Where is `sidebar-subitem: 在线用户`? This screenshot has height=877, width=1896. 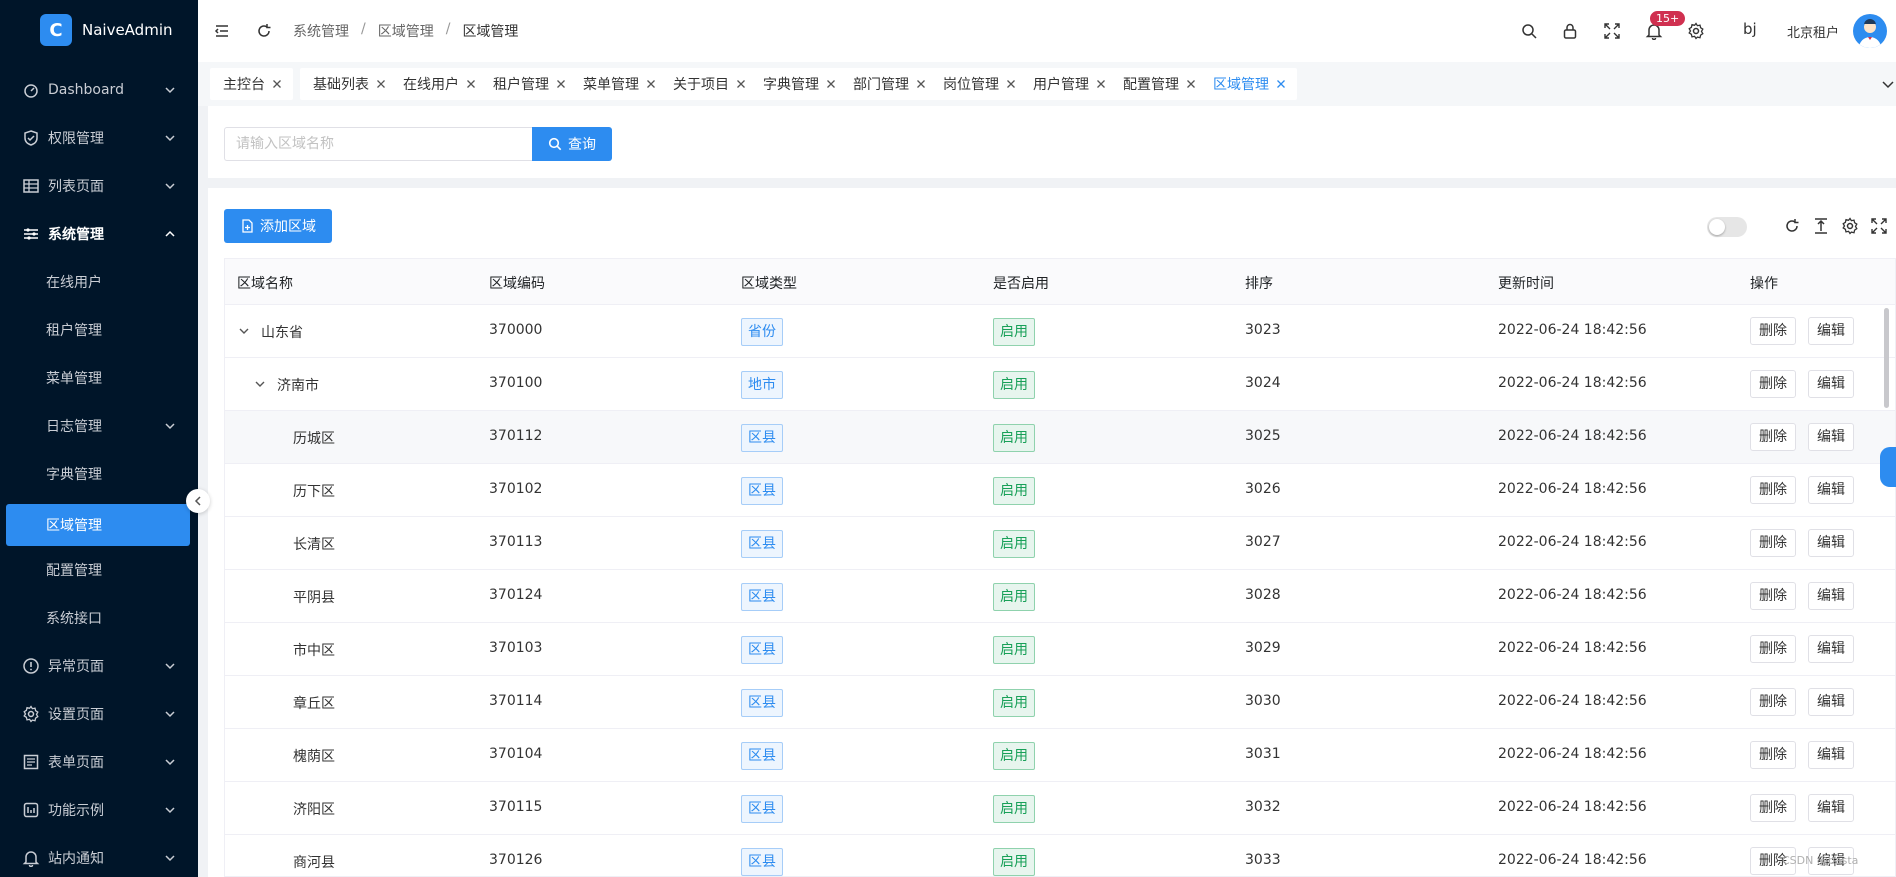
sidebar-subitem: 在线用户 is located at coordinates (99, 282).